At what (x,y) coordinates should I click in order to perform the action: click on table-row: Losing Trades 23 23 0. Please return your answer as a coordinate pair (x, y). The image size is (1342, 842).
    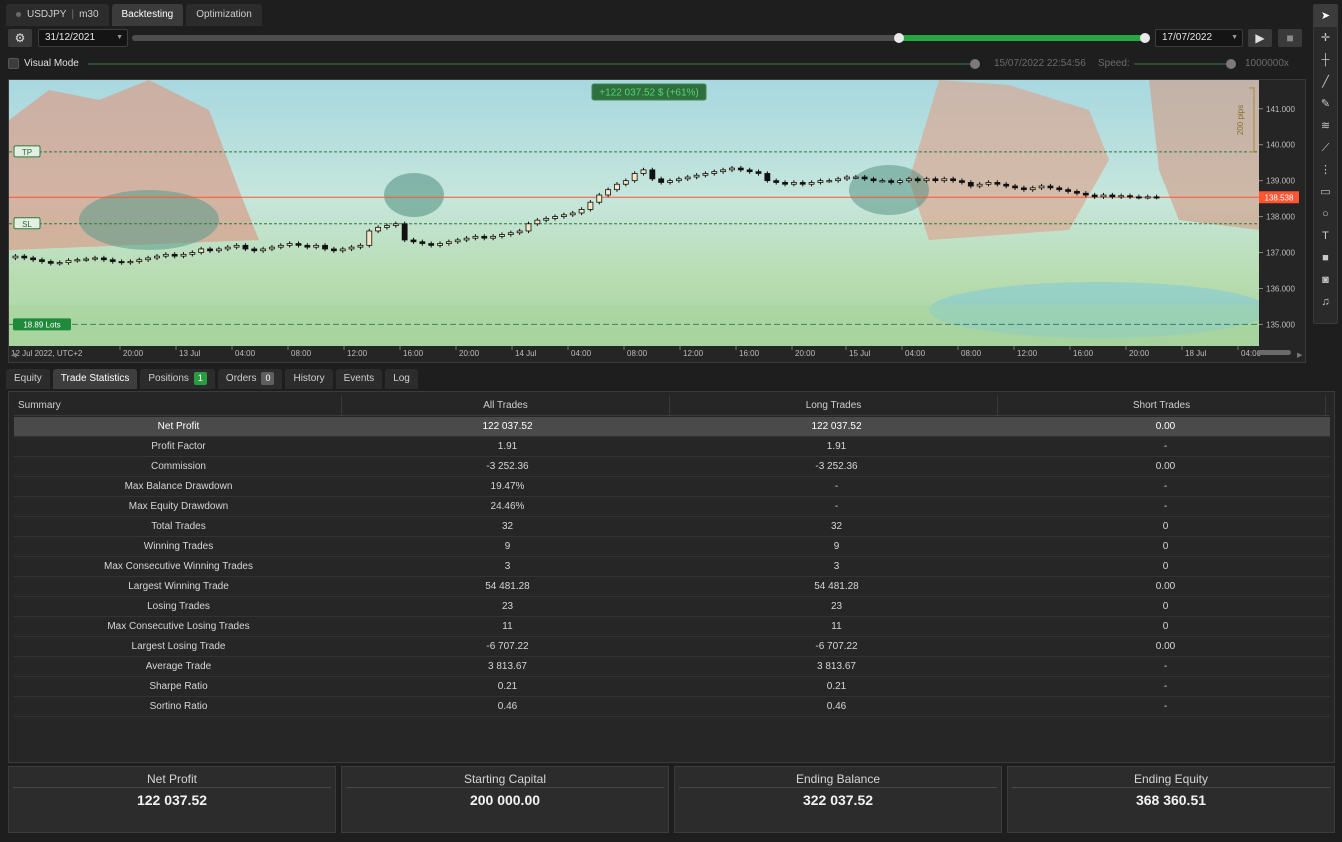
    Looking at the image, I should click on (672, 607).